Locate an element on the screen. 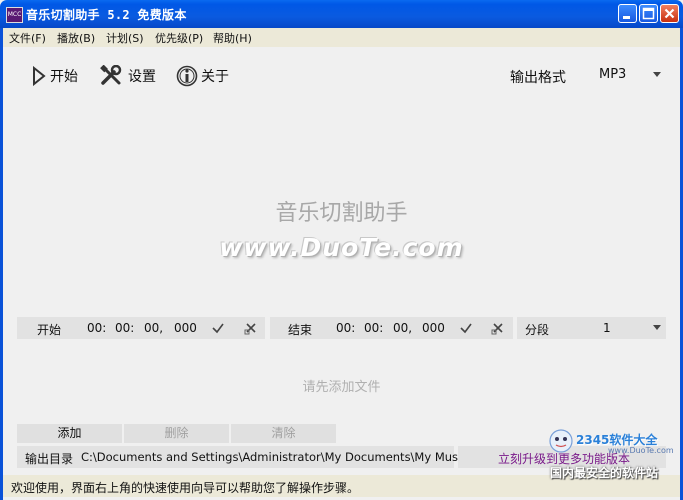 Image resolution: width=683 pixels, height=500 pixels. start-button-label: 开始 is located at coordinates (64, 77).